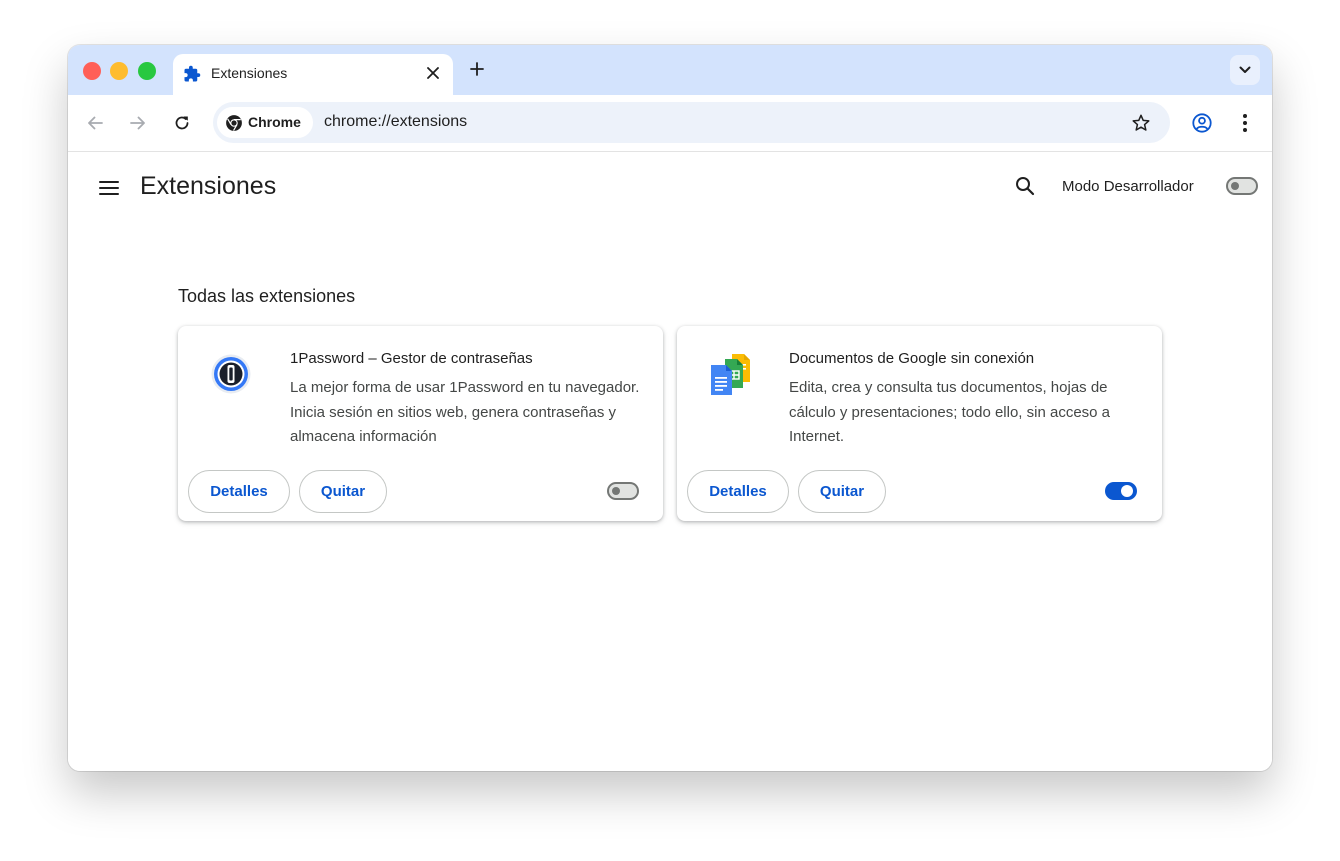 This screenshot has width=1340, height=861. What do you see at coordinates (1242, 186) in the screenshot?
I see `developer-mode-toggle` at bounding box center [1242, 186].